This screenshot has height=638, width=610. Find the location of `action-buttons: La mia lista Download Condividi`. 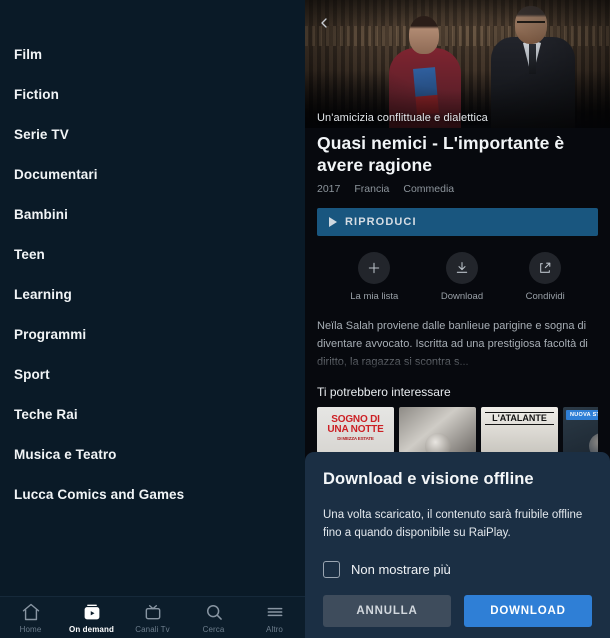

action-buttons: La mia lista Download Condividi is located at coordinates (457, 277).